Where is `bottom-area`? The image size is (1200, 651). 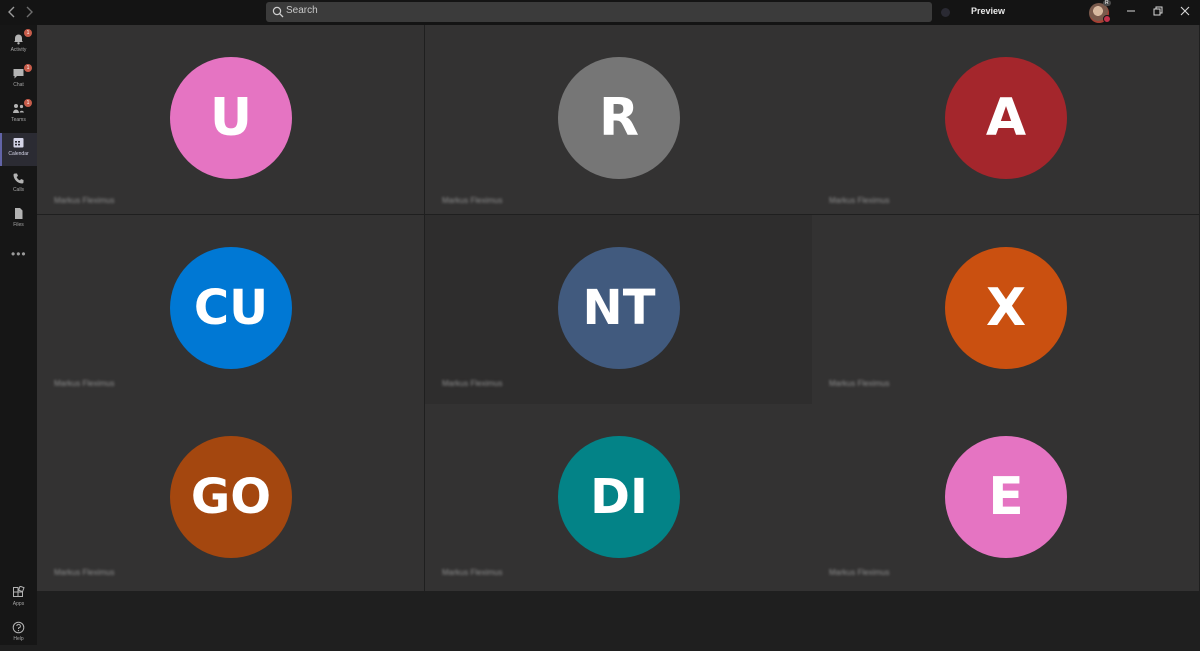 bottom-area is located at coordinates (618, 618).